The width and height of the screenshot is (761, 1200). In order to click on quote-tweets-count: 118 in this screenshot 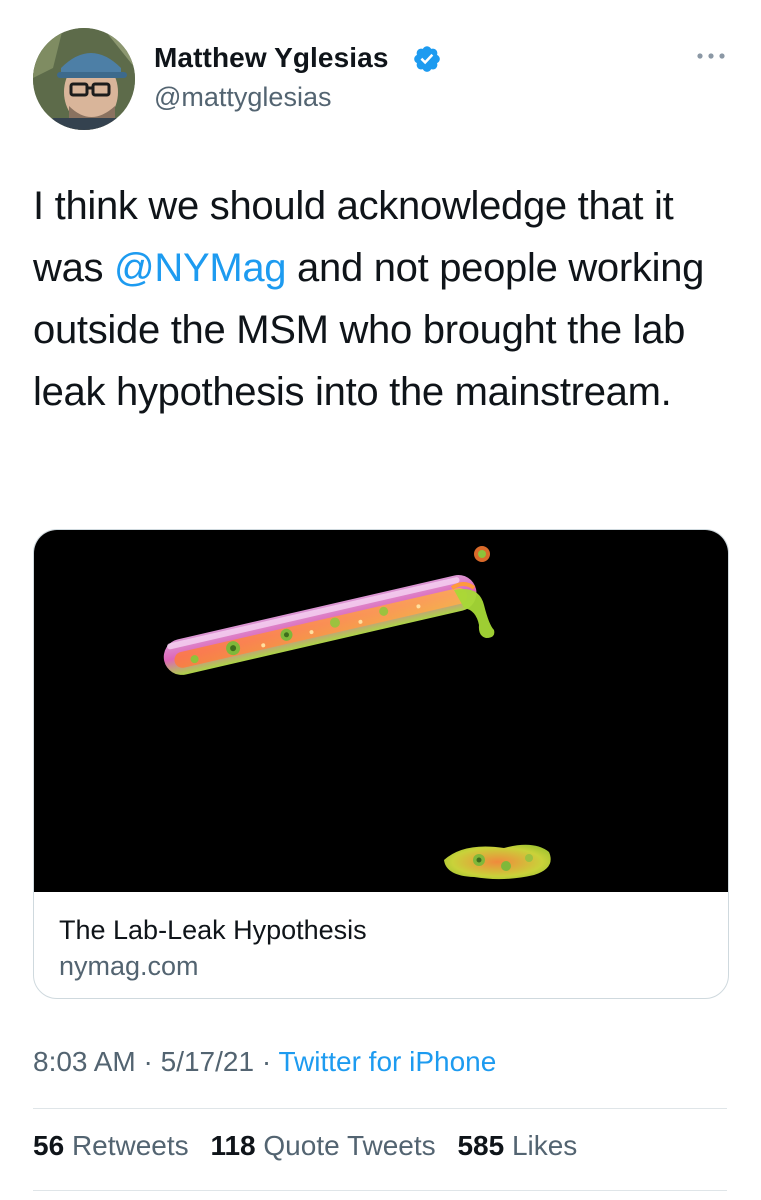, I will do `click(233, 1145)`.